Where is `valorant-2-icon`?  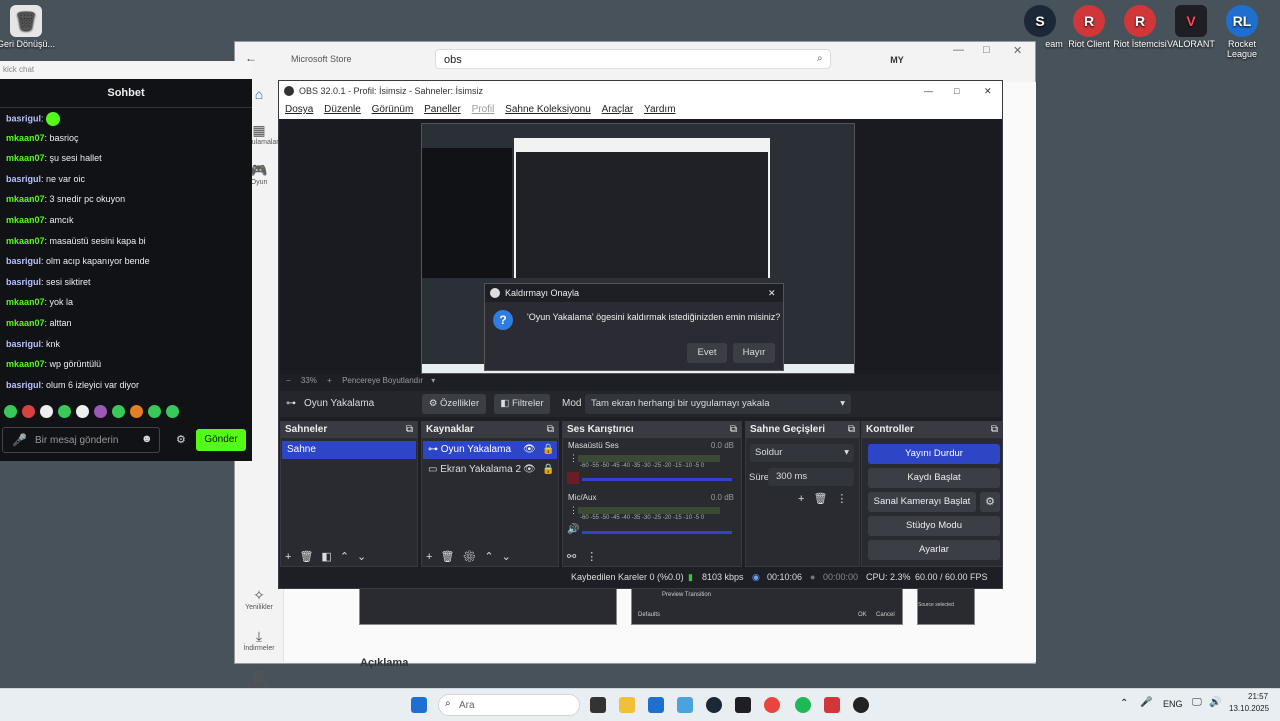 valorant-2-icon is located at coordinates (832, 705).